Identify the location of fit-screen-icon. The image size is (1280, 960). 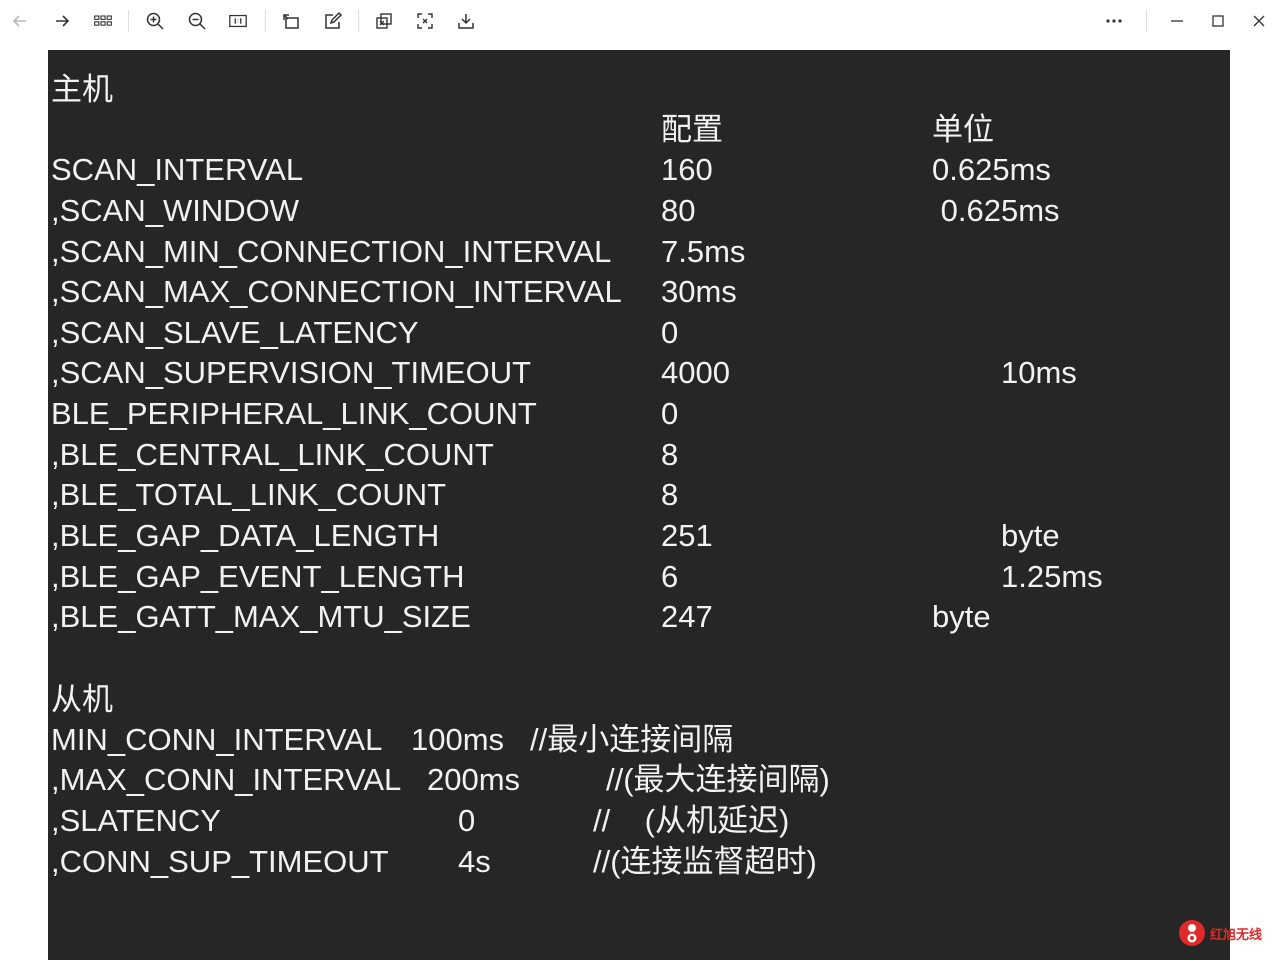
(425, 21).